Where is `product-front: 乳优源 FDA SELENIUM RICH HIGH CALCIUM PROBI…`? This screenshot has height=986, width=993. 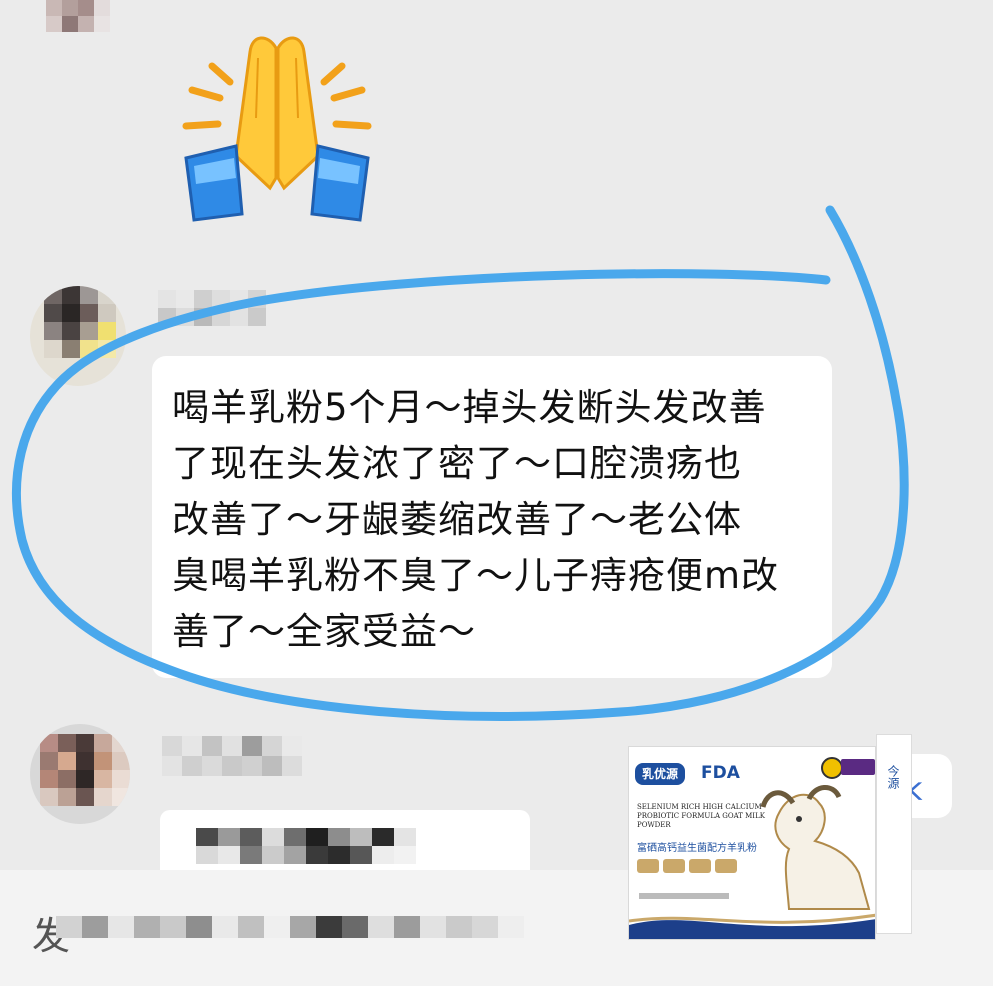 product-front: 乳优源 FDA SELENIUM RICH HIGH CALCIUM PROBI… is located at coordinates (752, 843).